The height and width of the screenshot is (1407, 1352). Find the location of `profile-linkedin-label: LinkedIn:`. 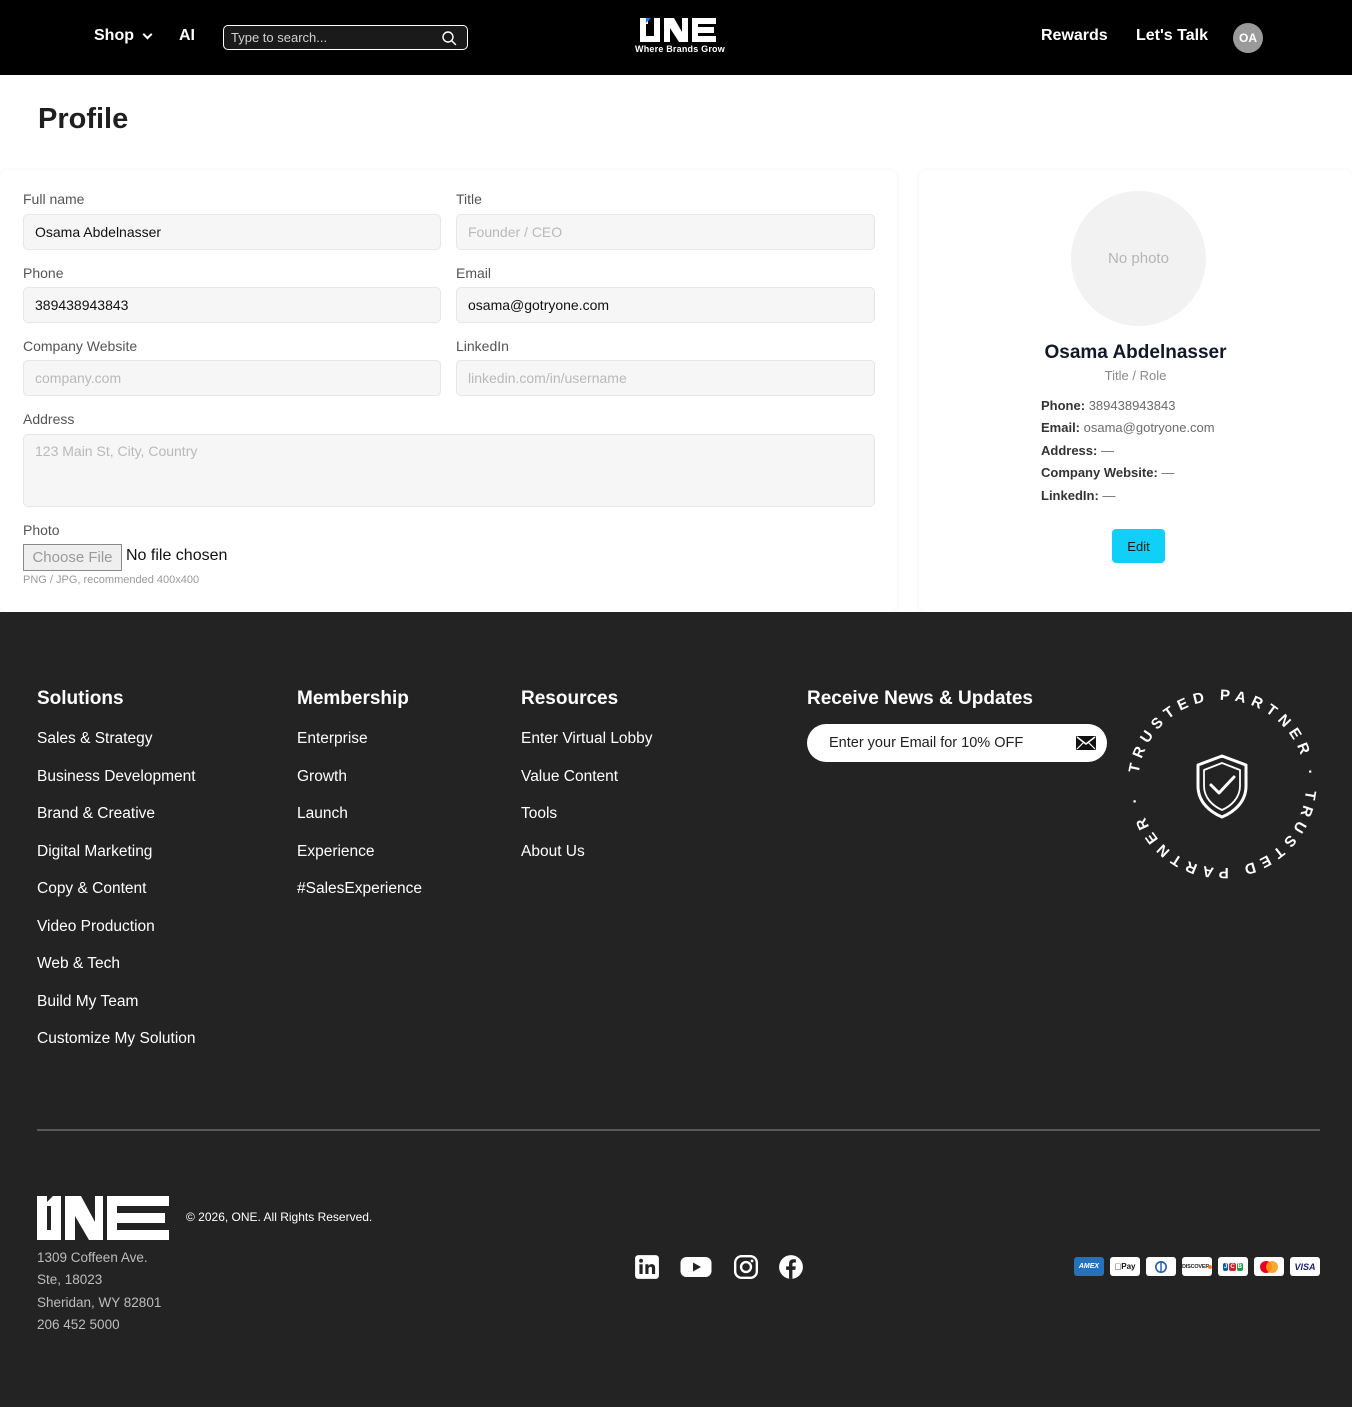

profile-linkedin-label: LinkedIn: is located at coordinates (1070, 495).